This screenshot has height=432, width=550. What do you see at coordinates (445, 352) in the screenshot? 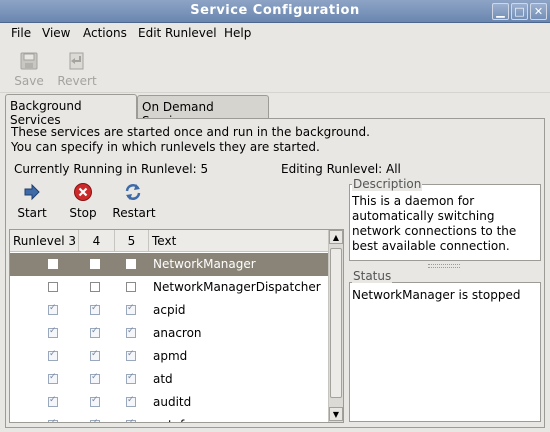
I see `status-frame` at bounding box center [445, 352].